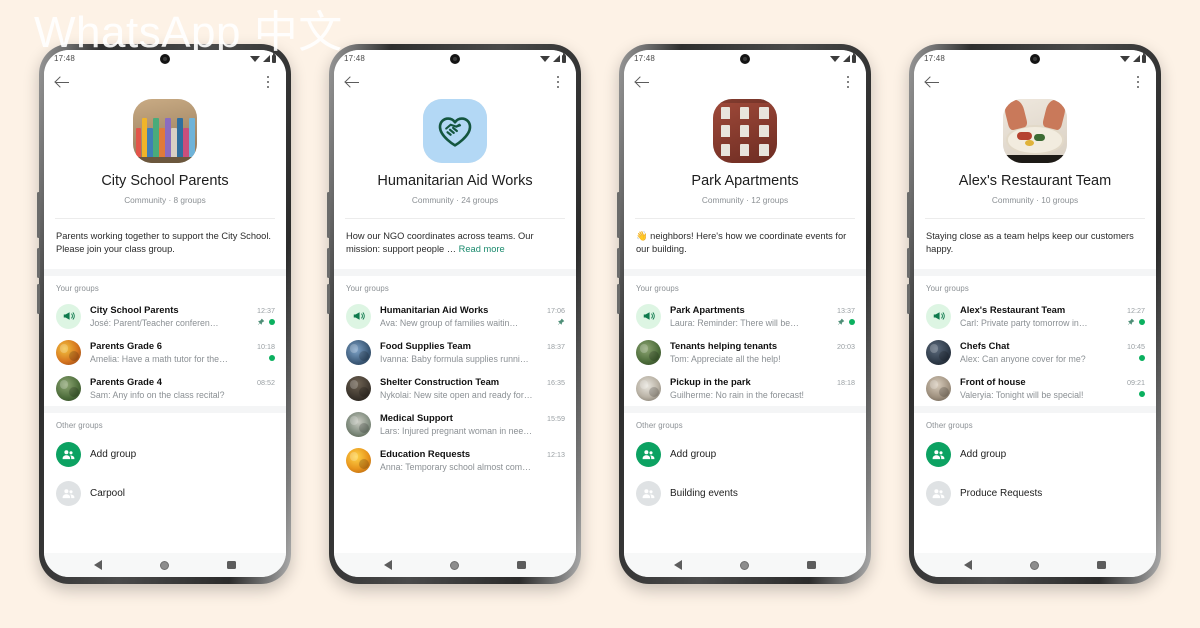 The image size is (1200, 628). I want to click on other-group-name: Building events, so click(704, 493).